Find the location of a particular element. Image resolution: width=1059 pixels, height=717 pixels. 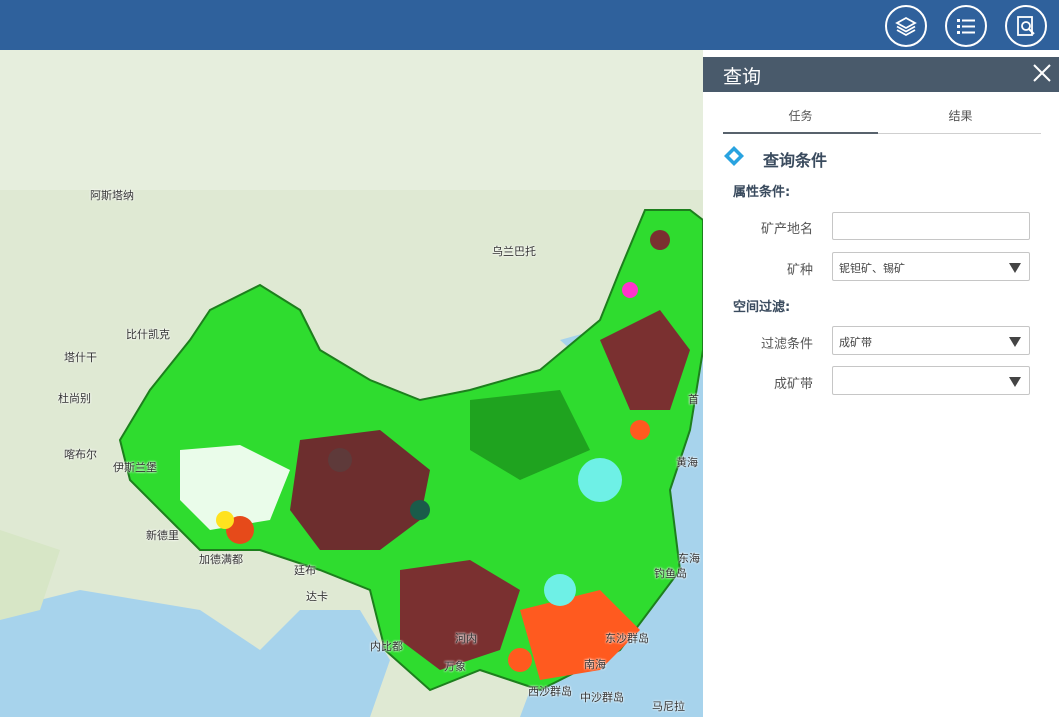

attr-conditions-title: 属性条件: is located at coordinates (762, 192).